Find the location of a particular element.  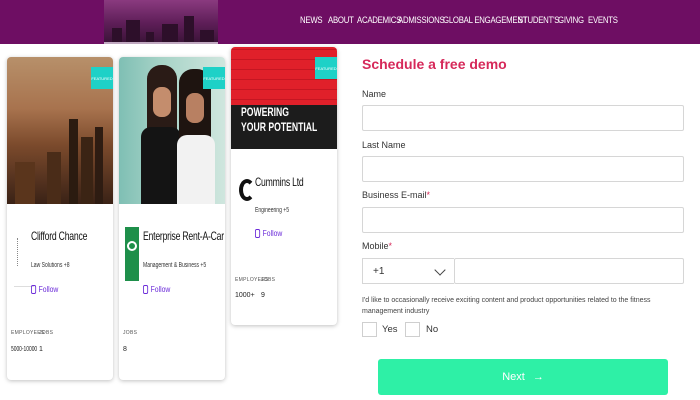

nav-item-global-engagement: GLOBAL ENGAGEMENT is located at coordinates (485, 20).